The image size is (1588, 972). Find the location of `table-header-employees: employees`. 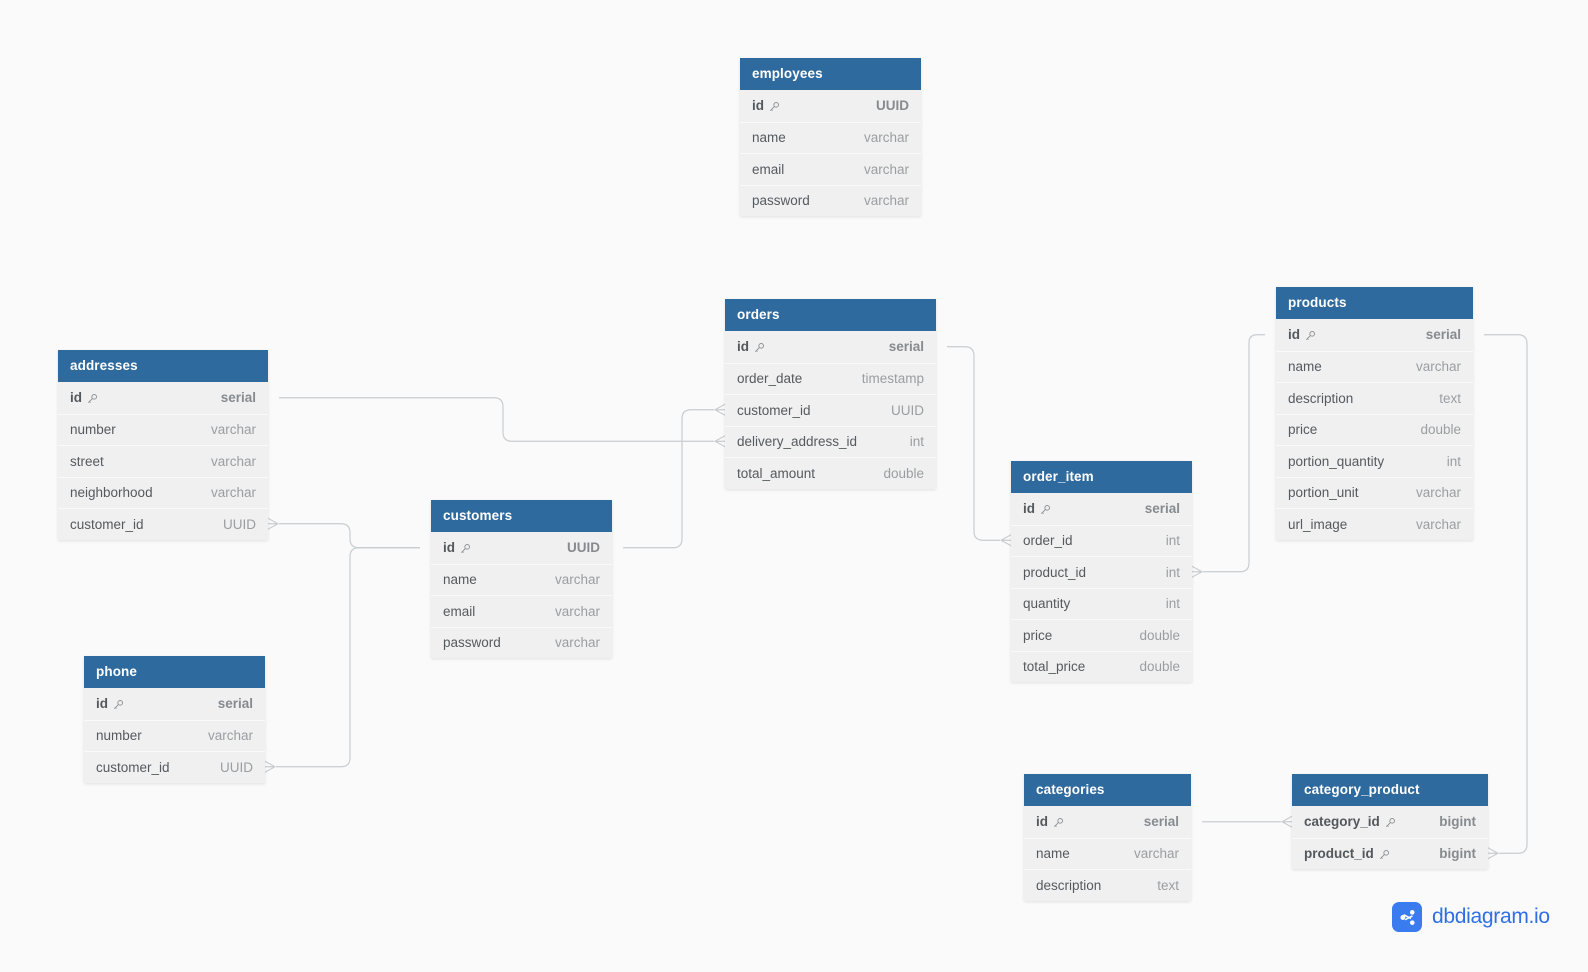

table-header-employees: employees is located at coordinates (830, 74).